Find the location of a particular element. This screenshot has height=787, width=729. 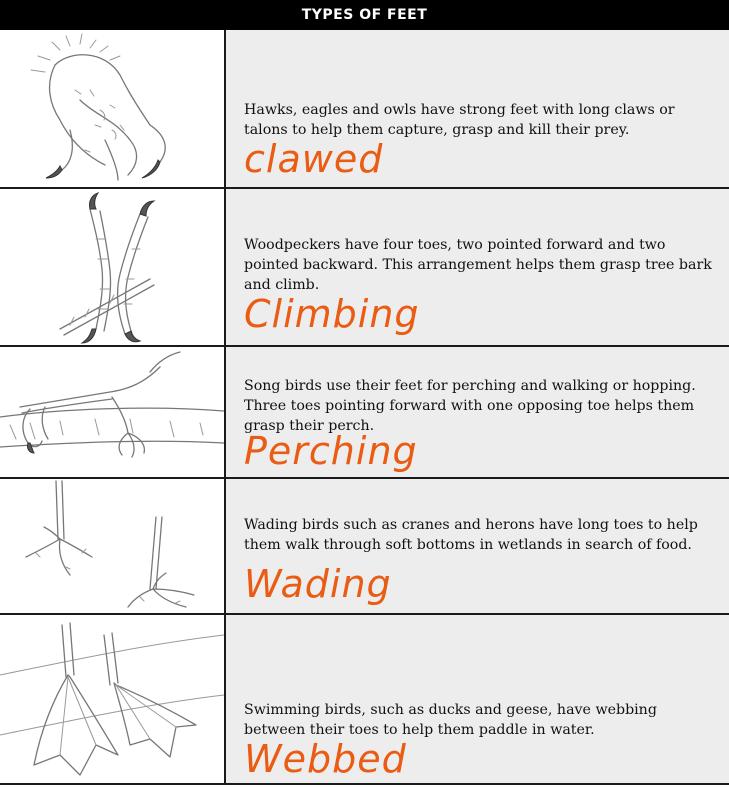

climbing-answer: Climbing is located at coordinates (332, 314).